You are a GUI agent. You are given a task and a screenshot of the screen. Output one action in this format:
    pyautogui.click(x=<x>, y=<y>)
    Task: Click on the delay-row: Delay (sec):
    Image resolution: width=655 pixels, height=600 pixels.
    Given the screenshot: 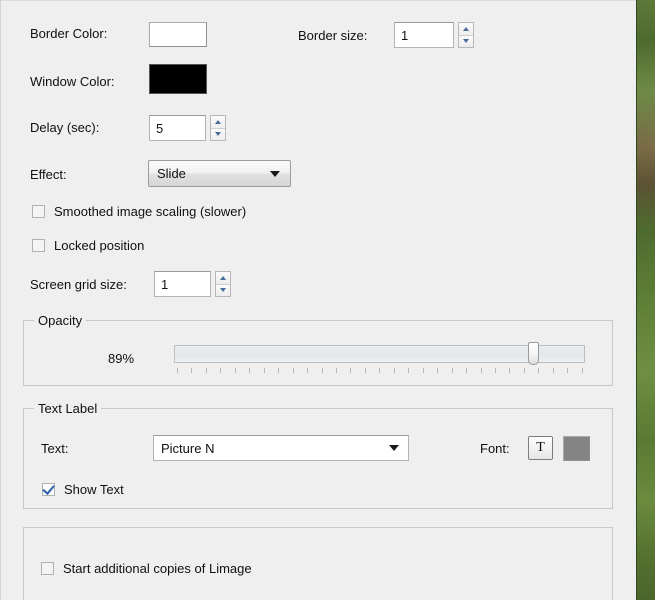 What is the action you would take?
    pyautogui.click(x=64, y=127)
    